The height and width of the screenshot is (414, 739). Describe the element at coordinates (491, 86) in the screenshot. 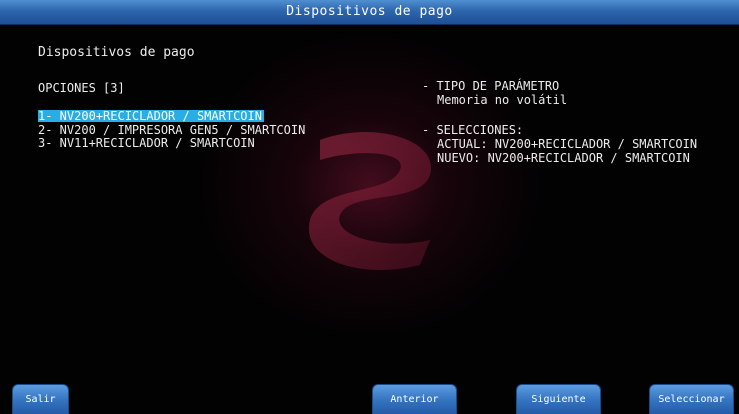

I see `param-type-label: - TIPO DE PARÁMETRO` at that location.